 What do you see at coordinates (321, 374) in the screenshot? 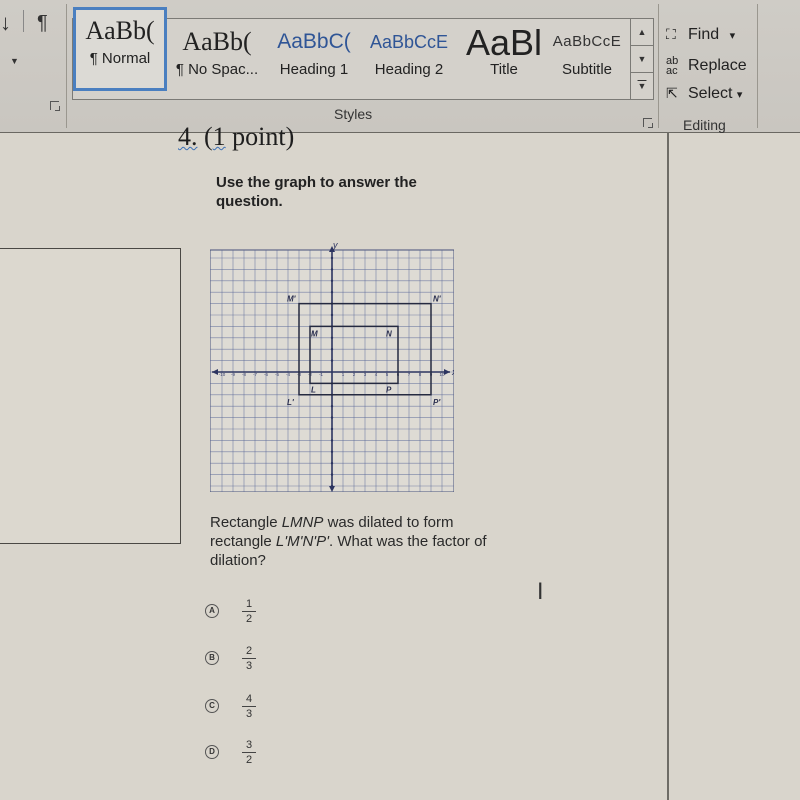
I see `x-tick-label: -1` at bounding box center [321, 374].